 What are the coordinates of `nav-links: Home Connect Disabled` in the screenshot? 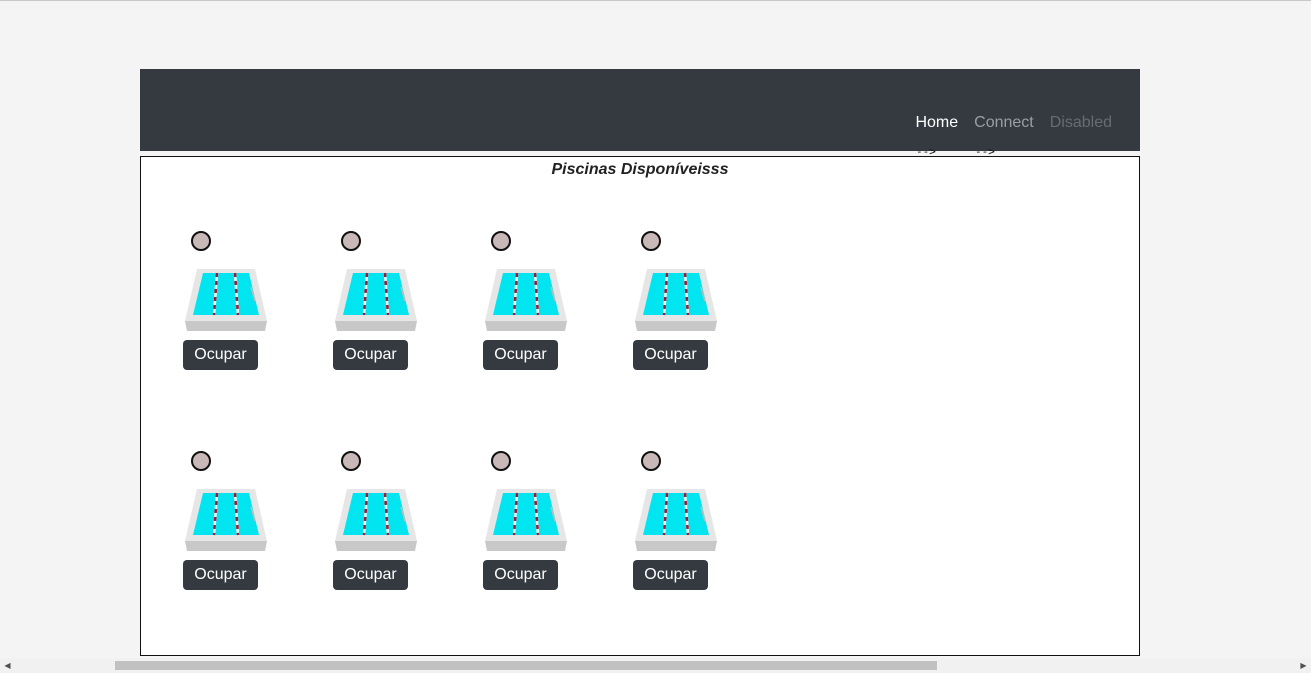 It's located at (1013, 123).